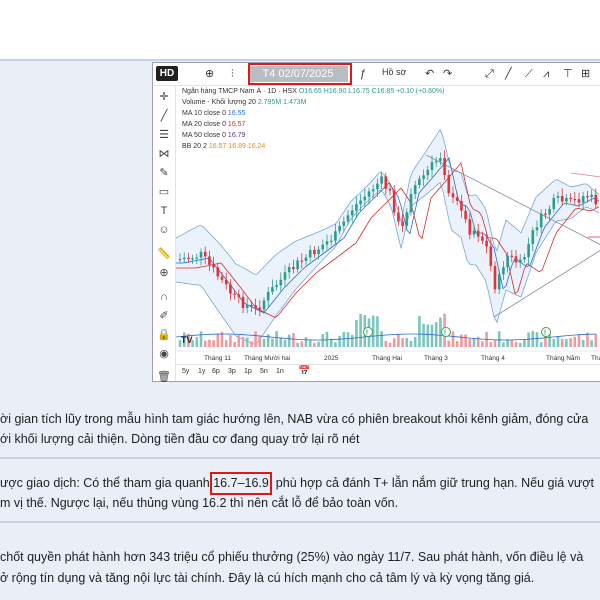  I want to click on x-axis-label: Tháng 3, so click(436, 358).